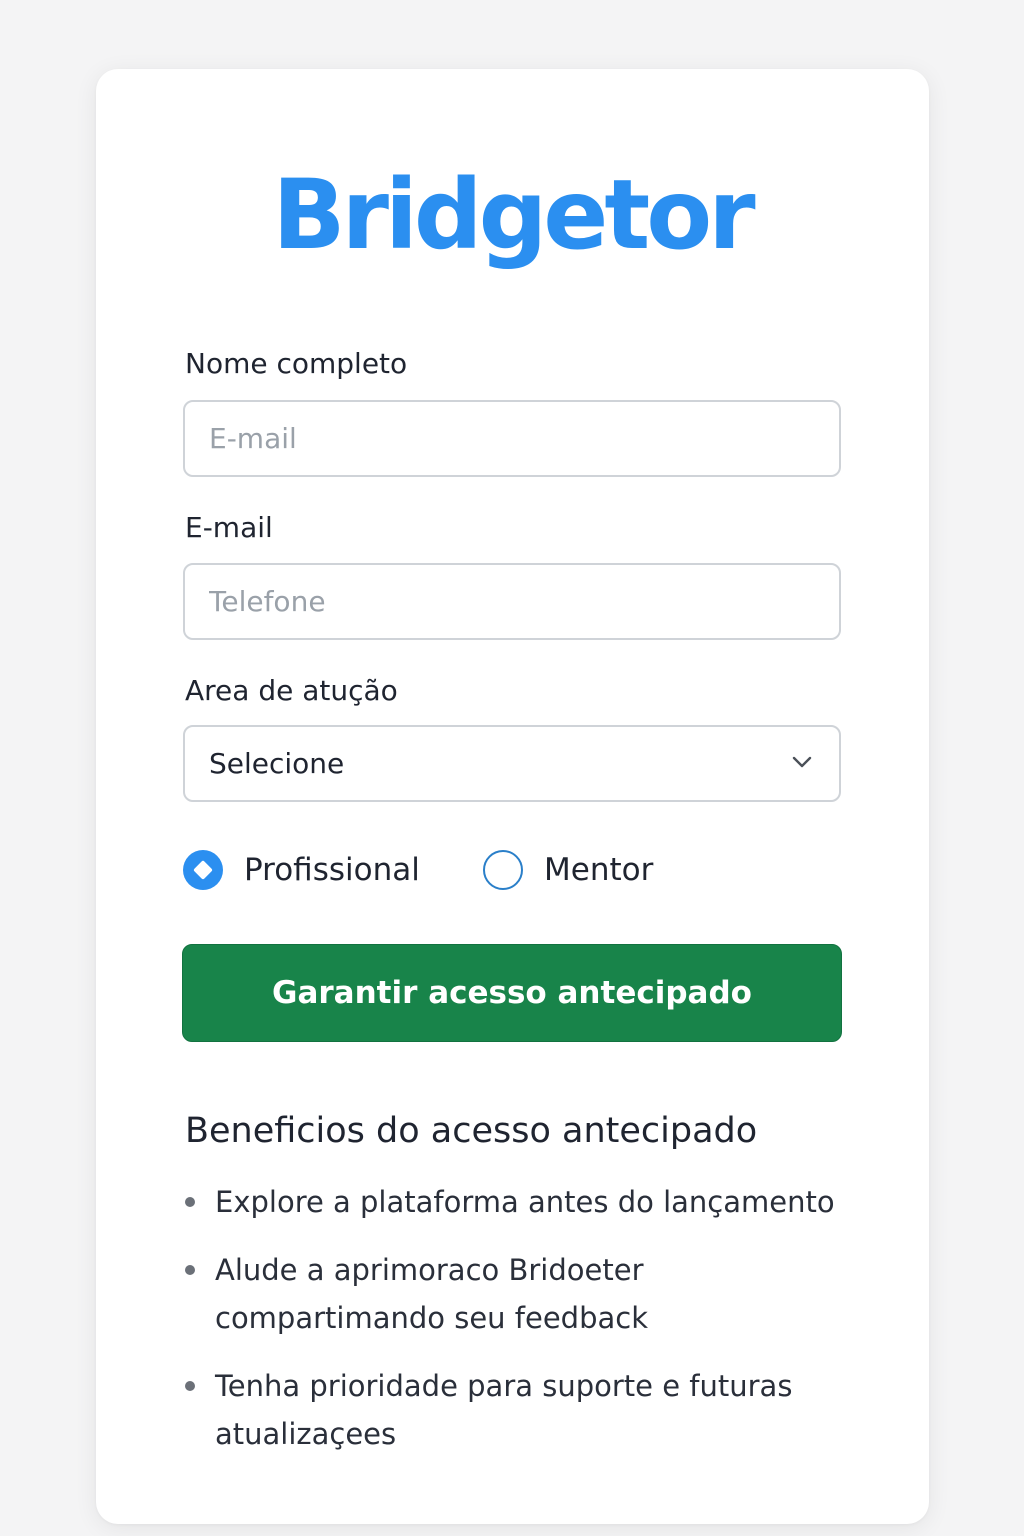  What do you see at coordinates (471, 1131) in the screenshot?
I see `benefits-title: Beneficios do acesso antecipado` at bounding box center [471, 1131].